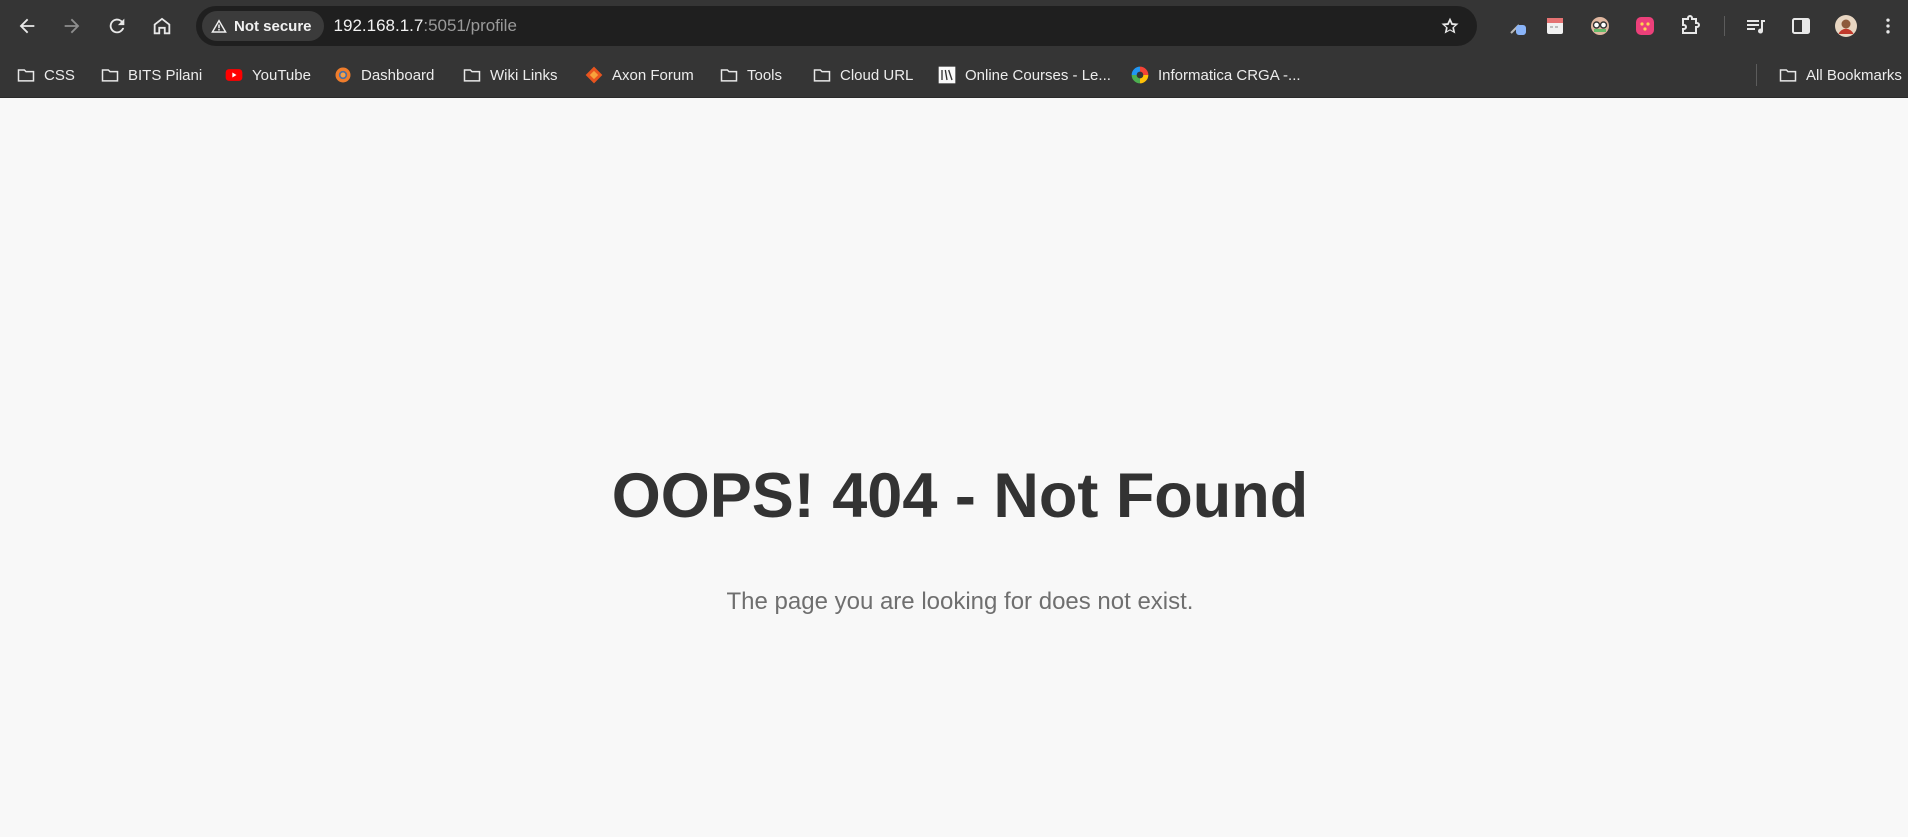  I want to click on all-bookmarks-button: All Bookmarks, so click(1840, 75).